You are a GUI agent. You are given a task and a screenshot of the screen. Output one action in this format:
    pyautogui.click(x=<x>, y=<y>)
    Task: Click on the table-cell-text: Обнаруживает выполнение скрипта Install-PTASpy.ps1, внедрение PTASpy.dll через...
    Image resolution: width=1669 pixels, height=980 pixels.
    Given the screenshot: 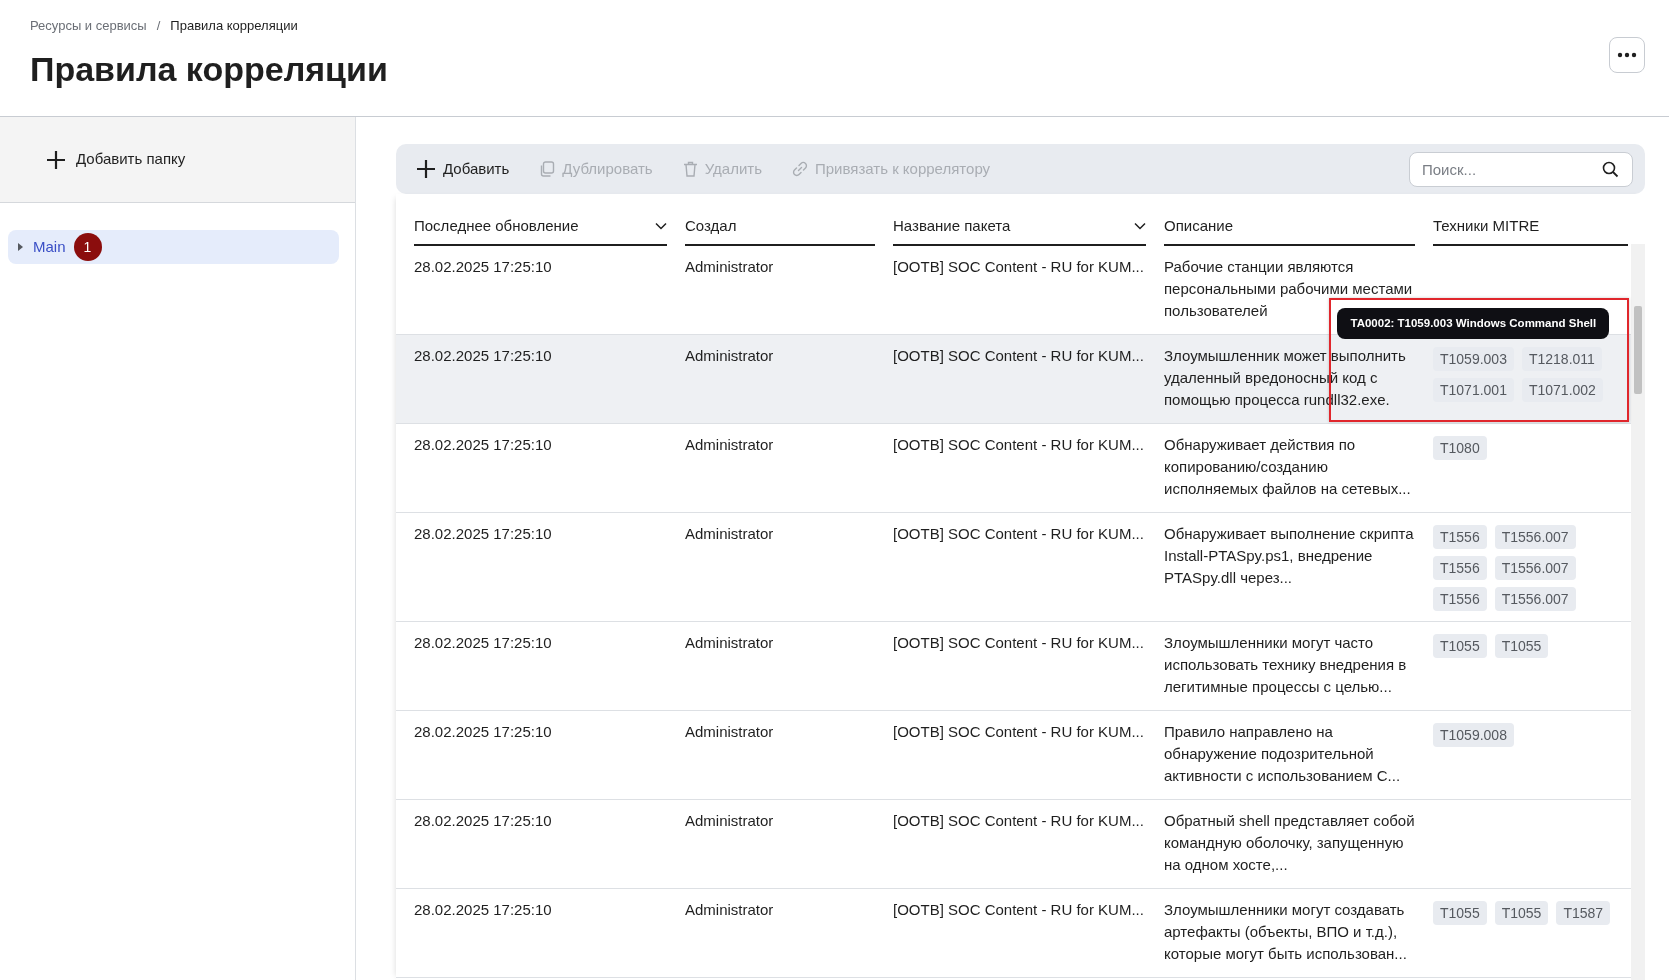 What is the action you would take?
    pyautogui.click(x=1289, y=556)
    